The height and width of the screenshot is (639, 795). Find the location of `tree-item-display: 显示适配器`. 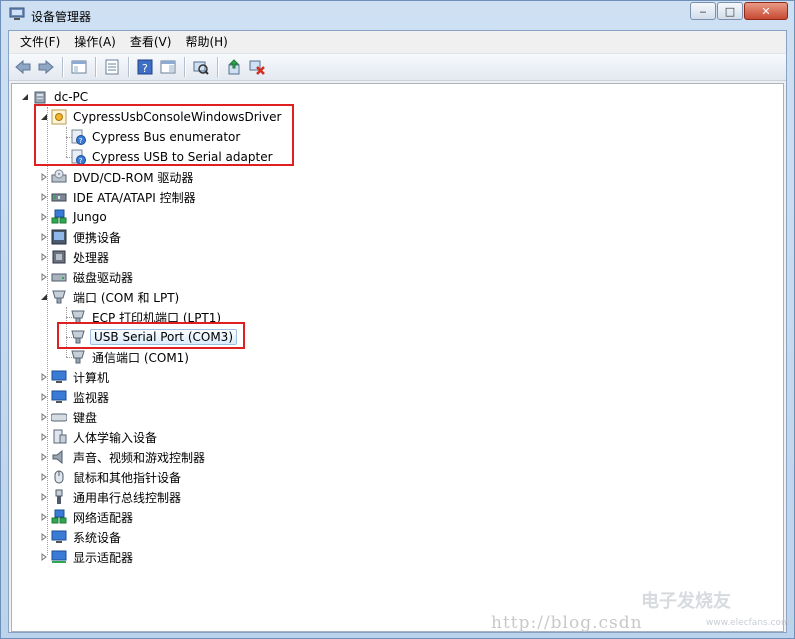

tree-item-display: 显示适配器 is located at coordinates (87, 557).